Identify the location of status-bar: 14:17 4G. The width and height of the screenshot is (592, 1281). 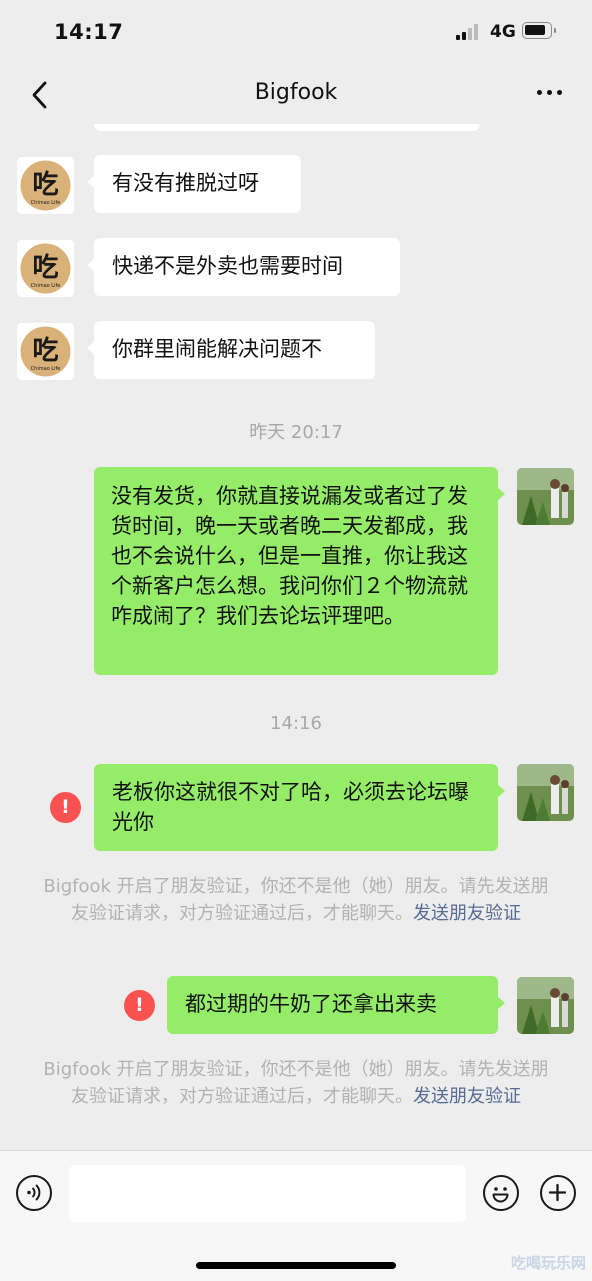
(296, 32).